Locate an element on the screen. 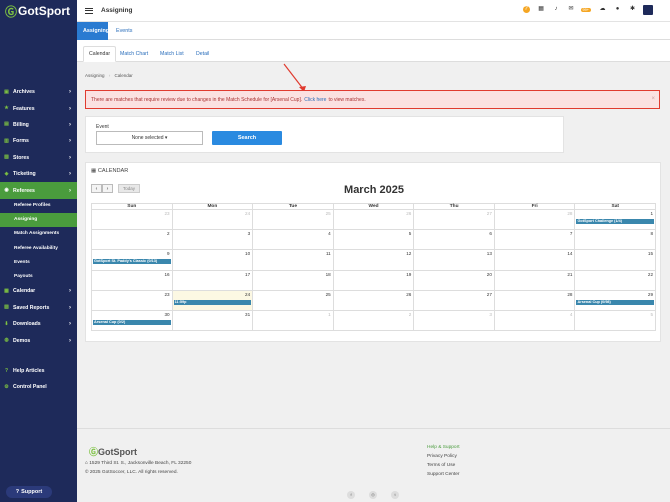  calendar-day-cell: 13 is located at coordinates (453, 260).